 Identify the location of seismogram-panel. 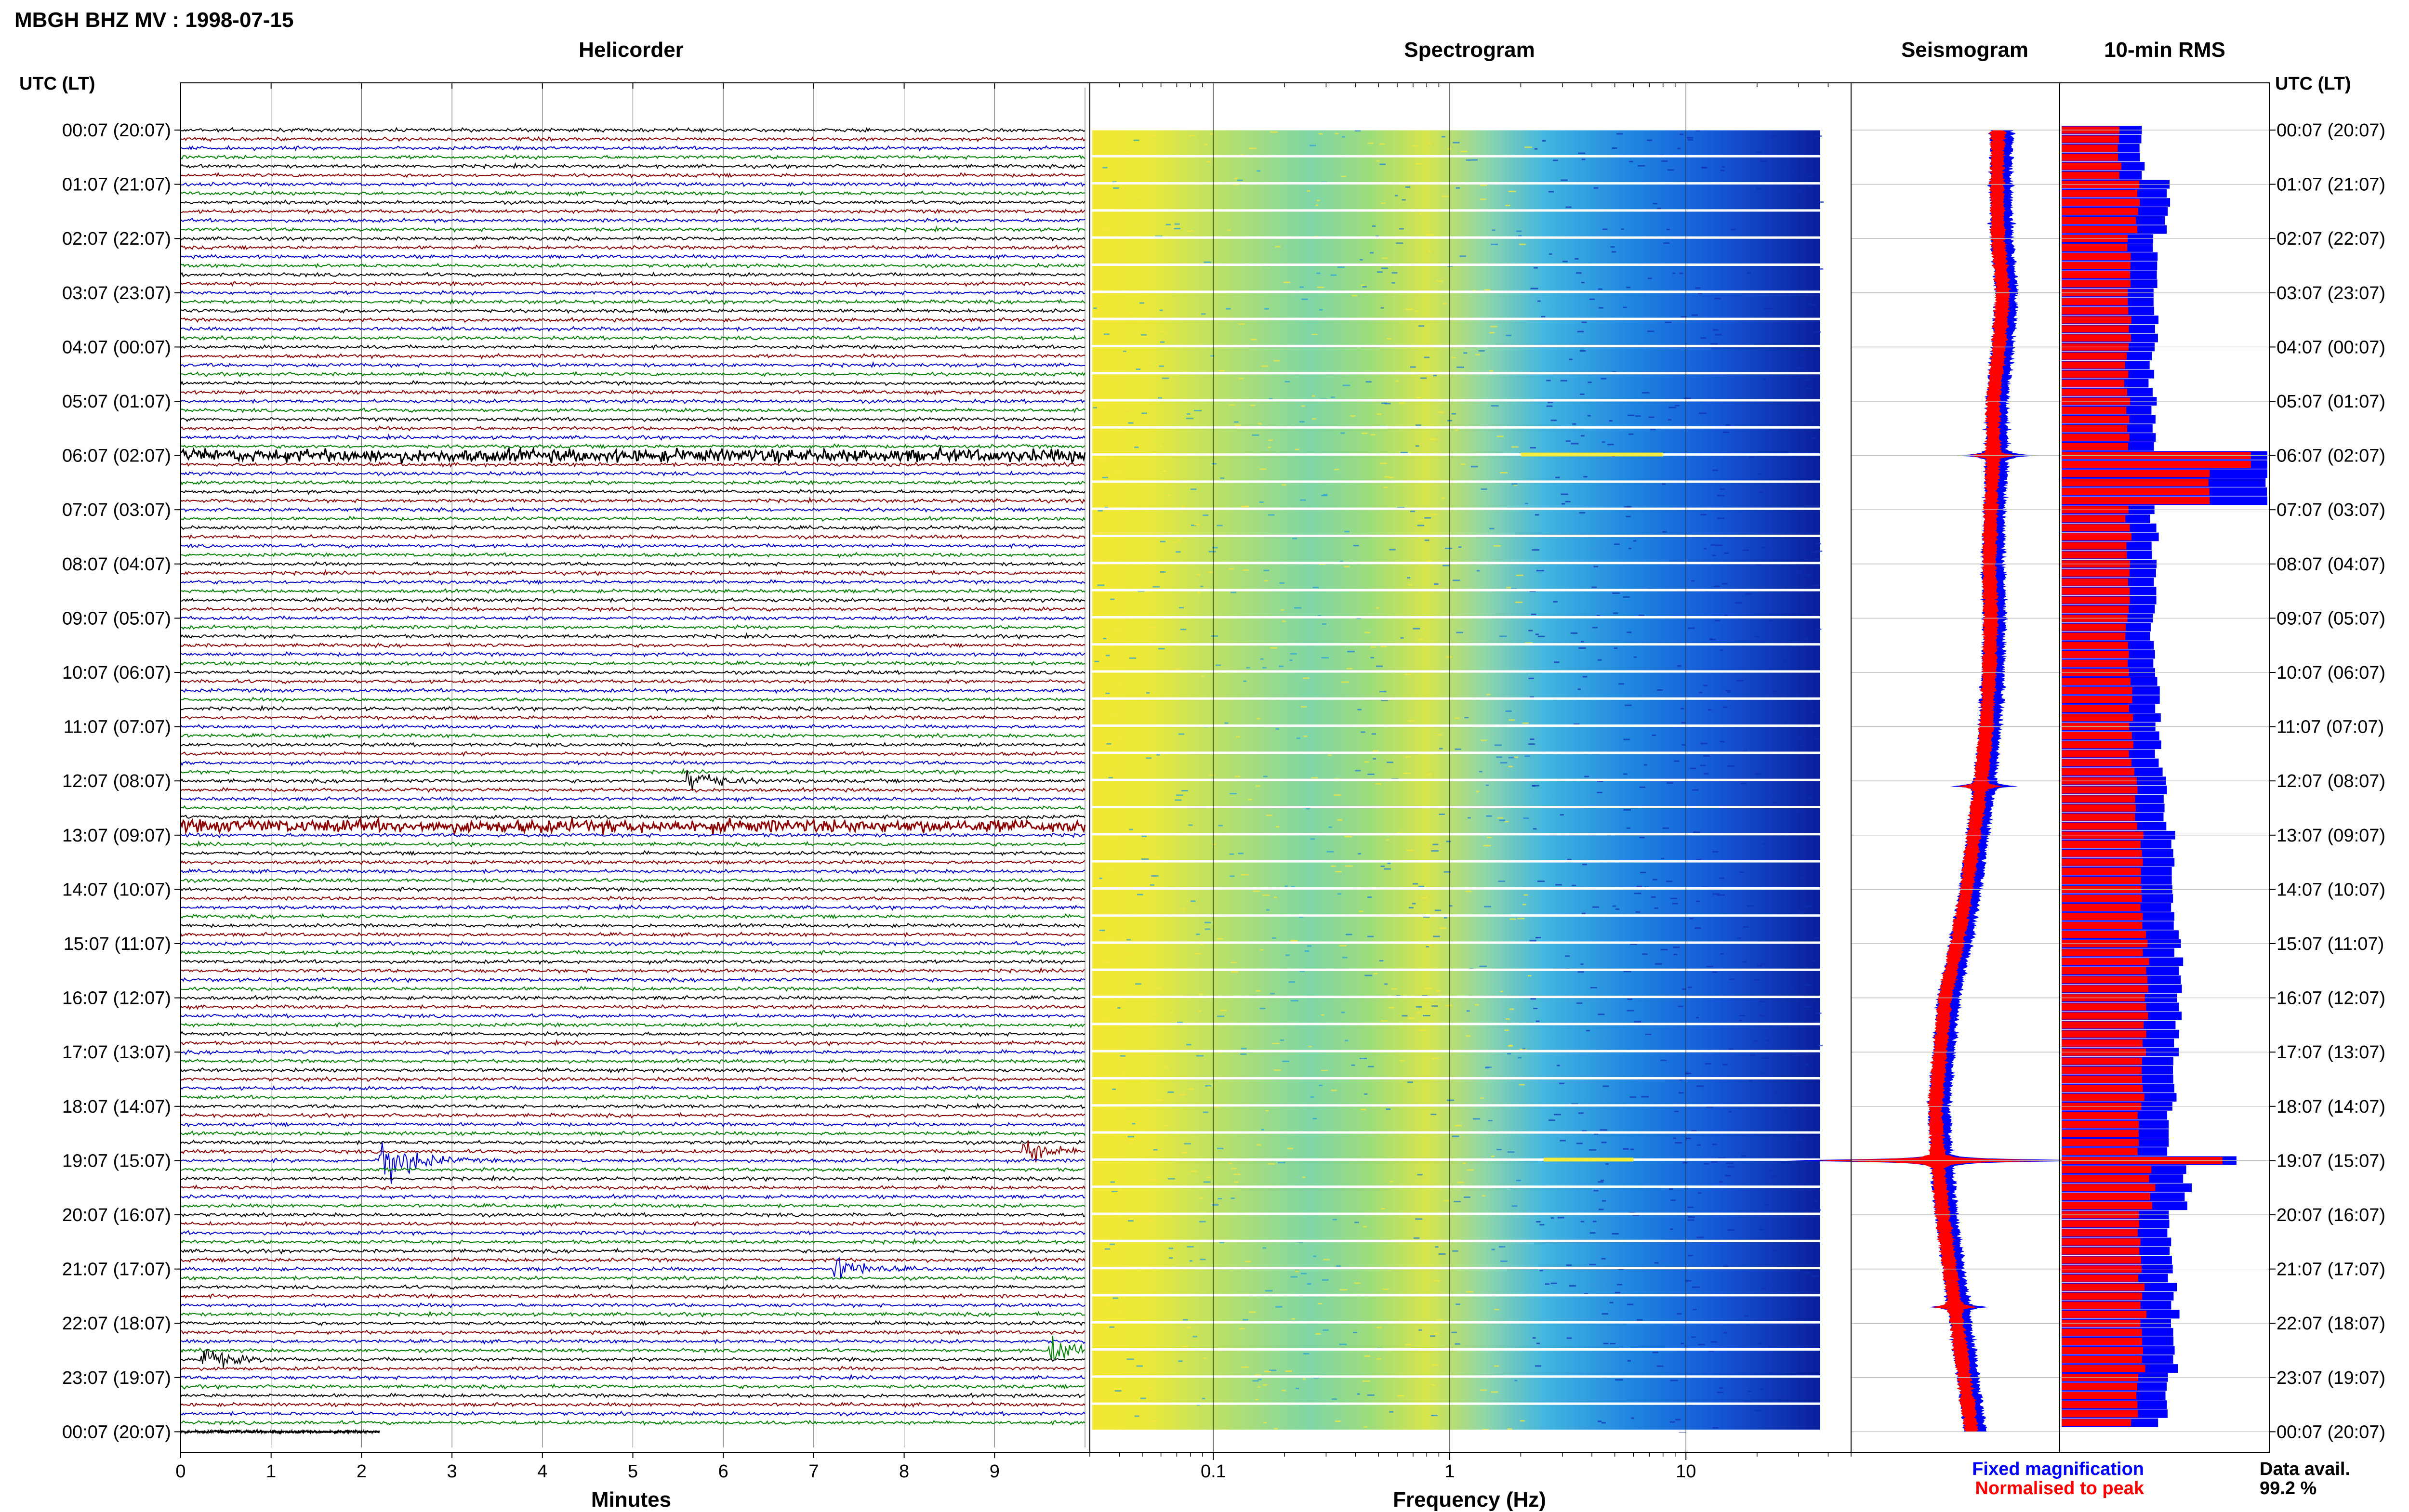
(1941, 781).